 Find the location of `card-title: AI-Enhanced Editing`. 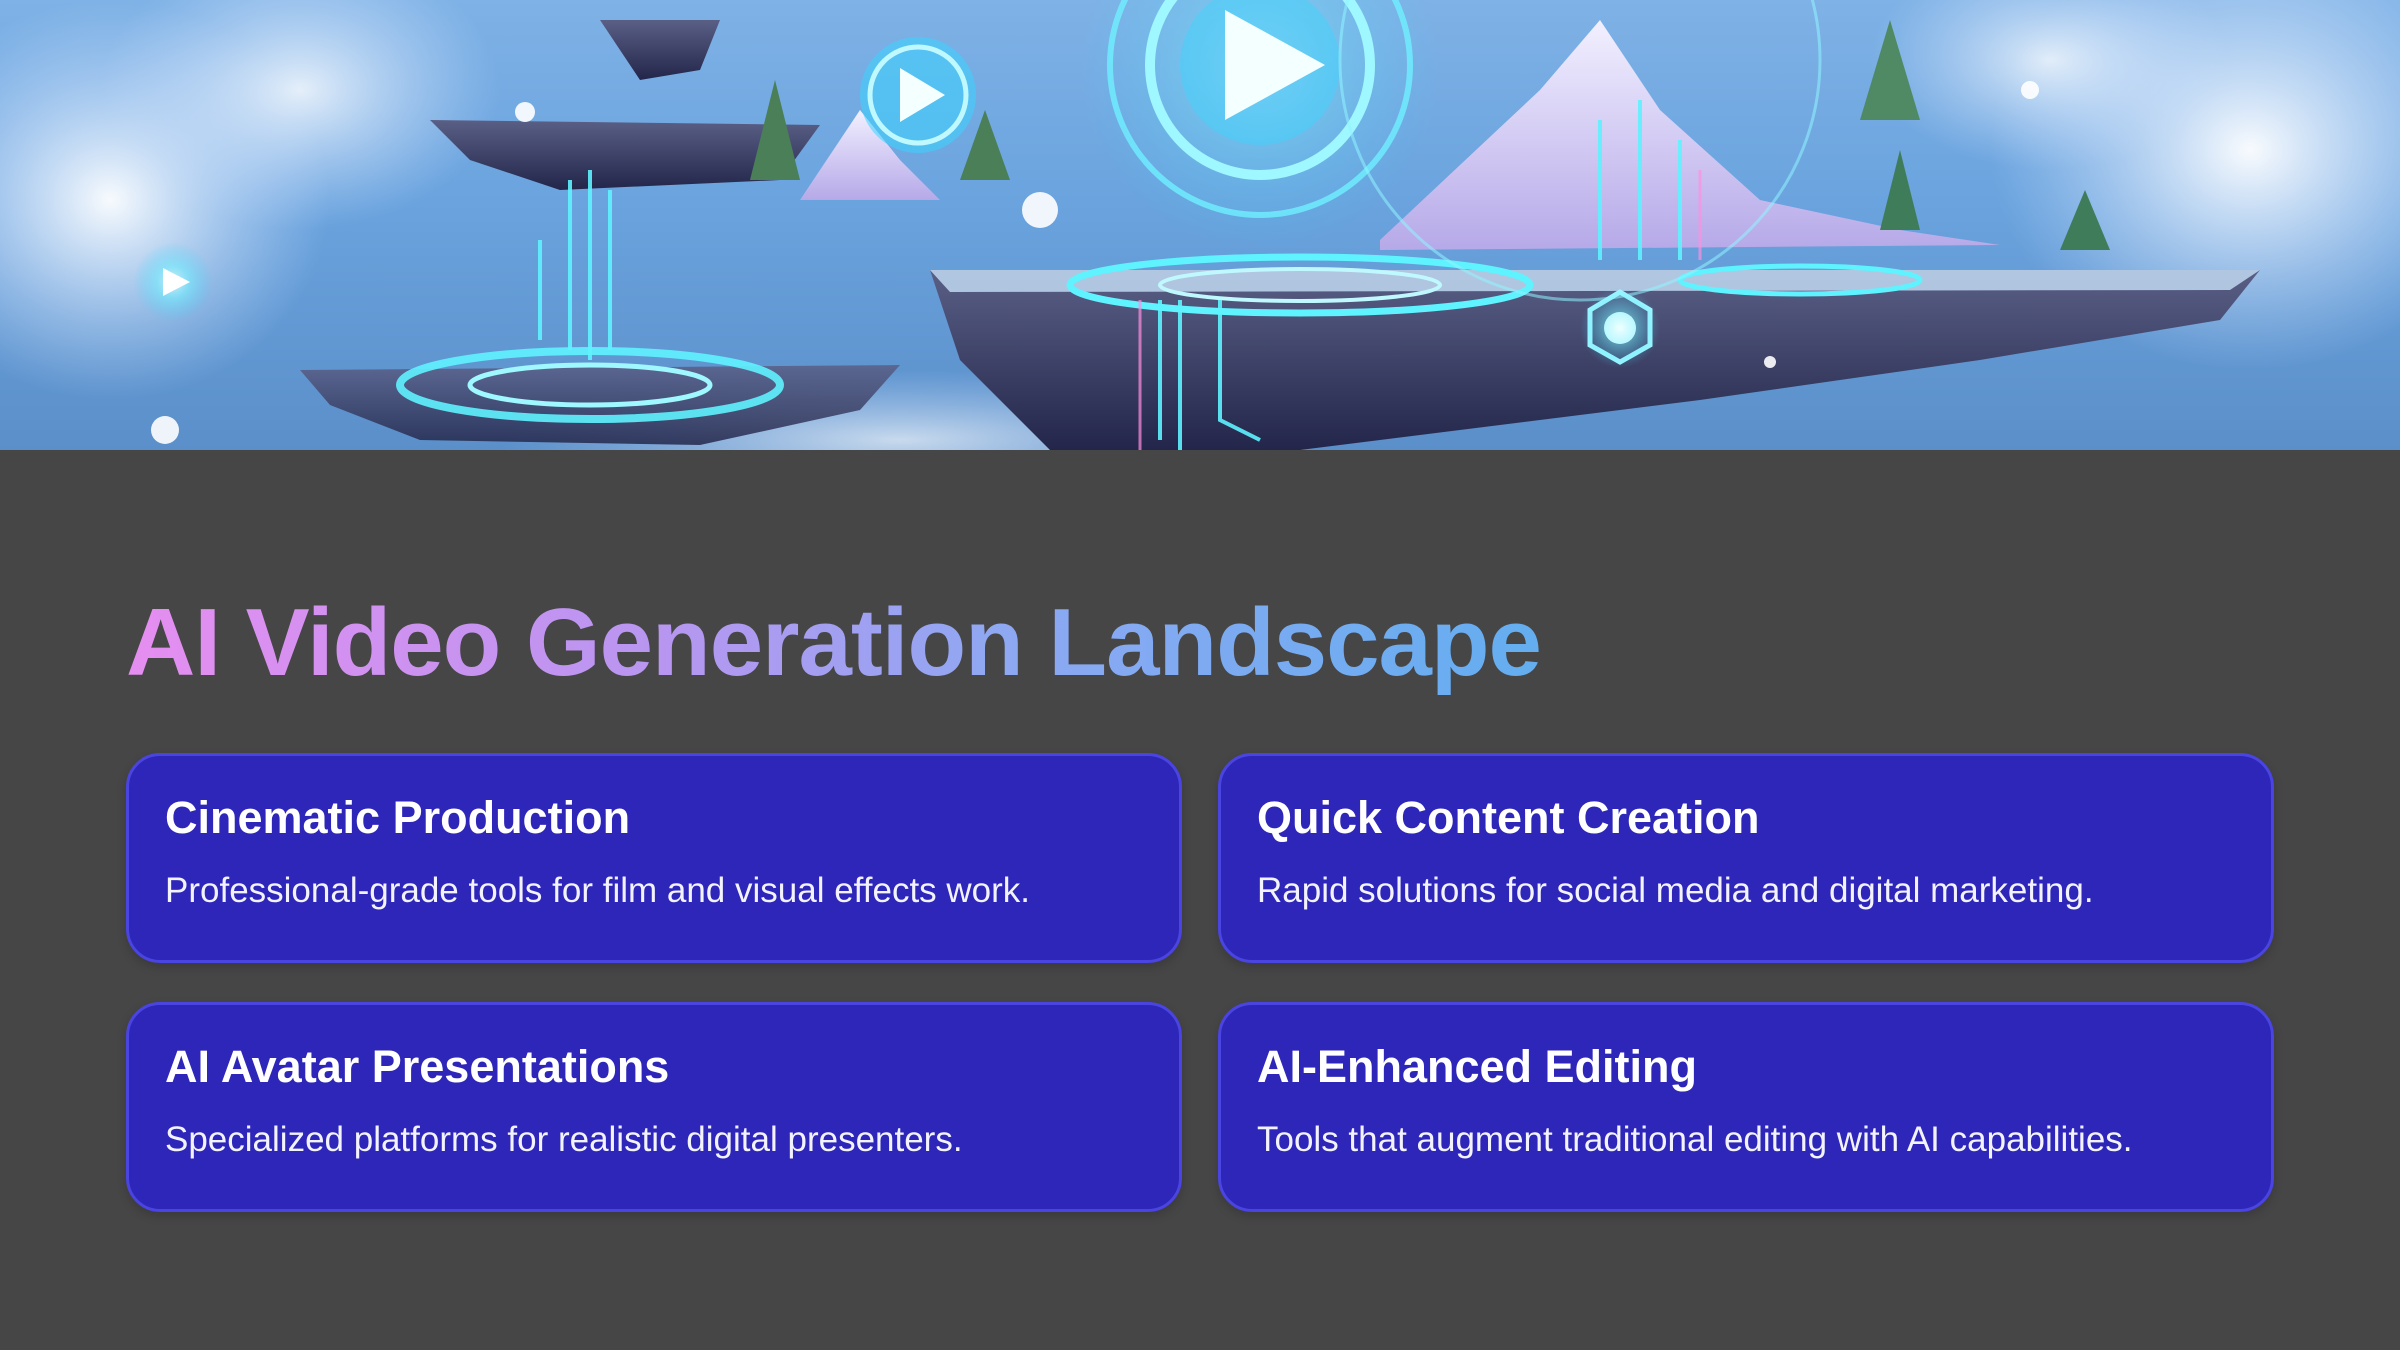

card-title: AI-Enhanced Editing is located at coordinates (1477, 1066).